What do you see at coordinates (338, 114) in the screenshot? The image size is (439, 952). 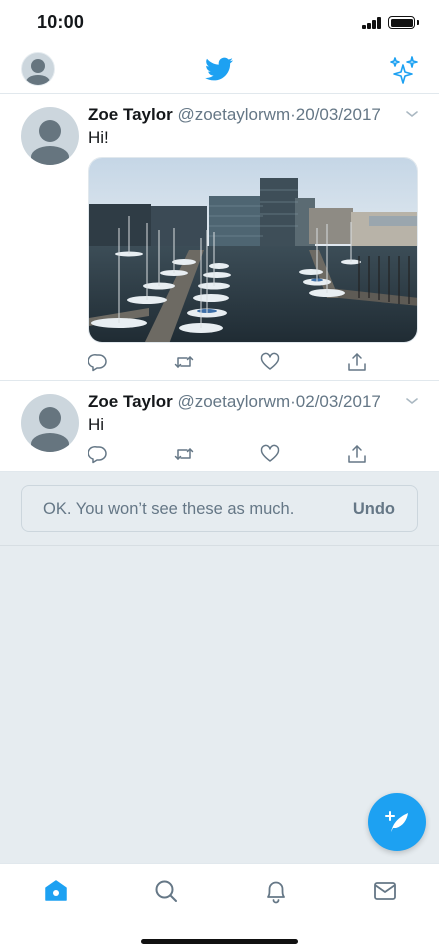 I see `tweet-date: 20/03/2017` at bounding box center [338, 114].